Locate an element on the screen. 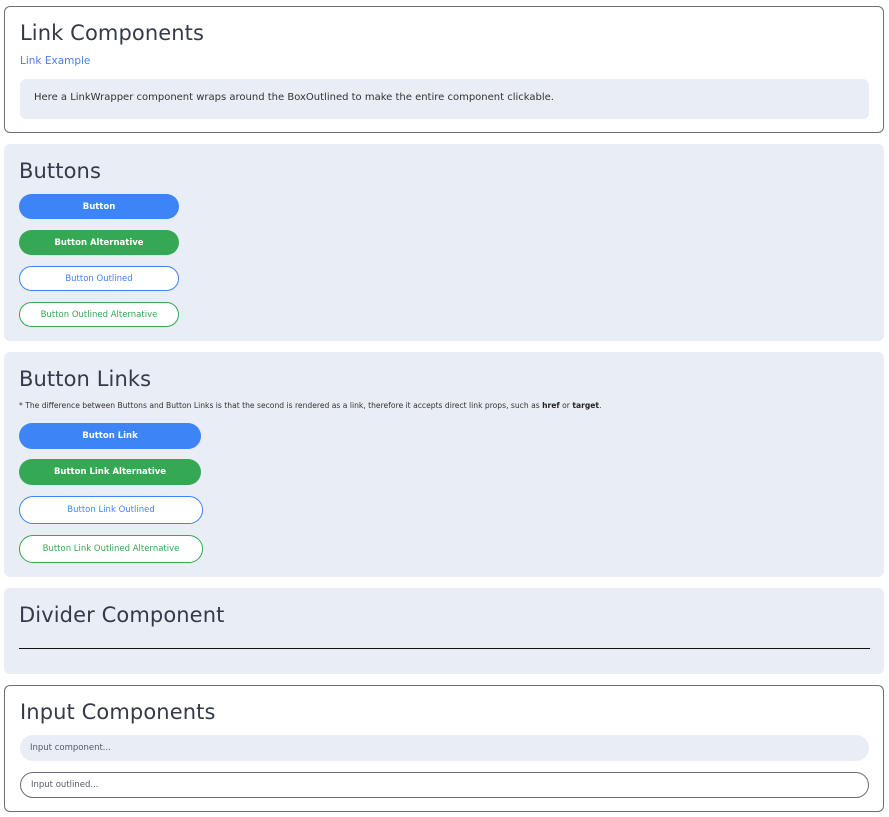 Image resolution: width=889 pixels, height=817 pixels. note-end: . is located at coordinates (600, 405).